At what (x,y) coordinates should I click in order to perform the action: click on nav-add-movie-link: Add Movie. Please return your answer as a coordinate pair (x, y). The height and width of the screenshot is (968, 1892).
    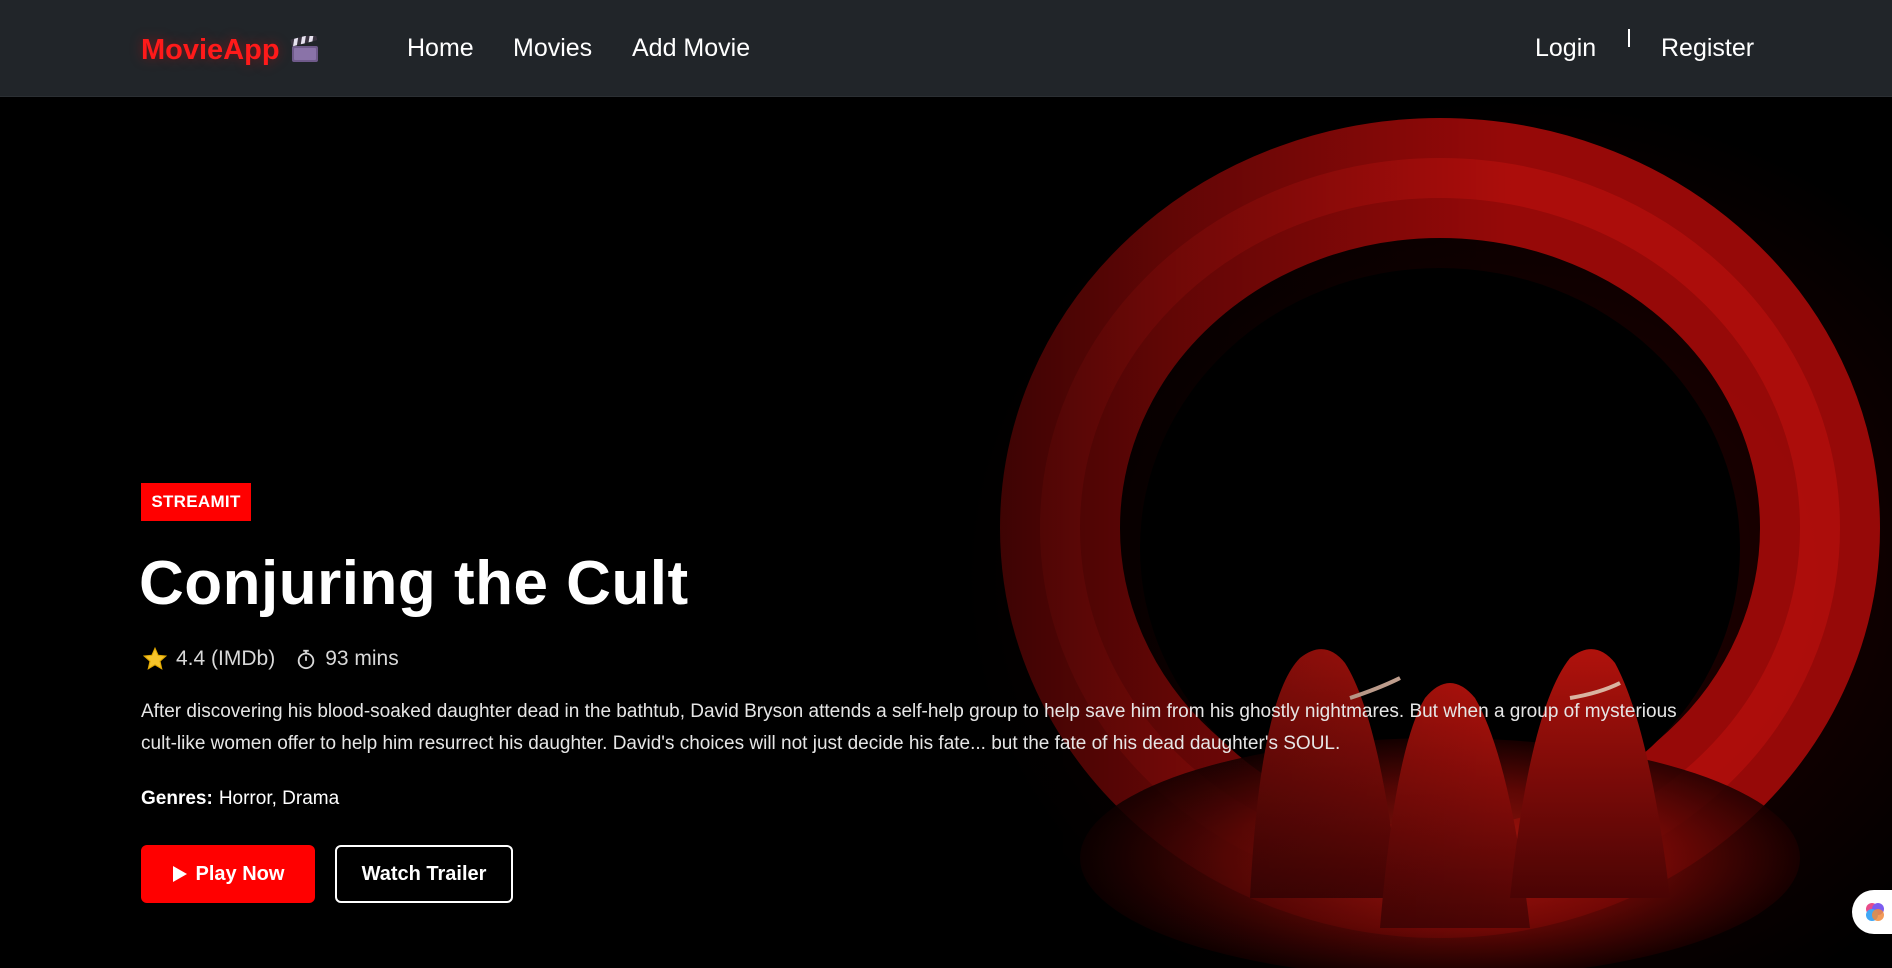
    Looking at the image, I should click on (691, 48).